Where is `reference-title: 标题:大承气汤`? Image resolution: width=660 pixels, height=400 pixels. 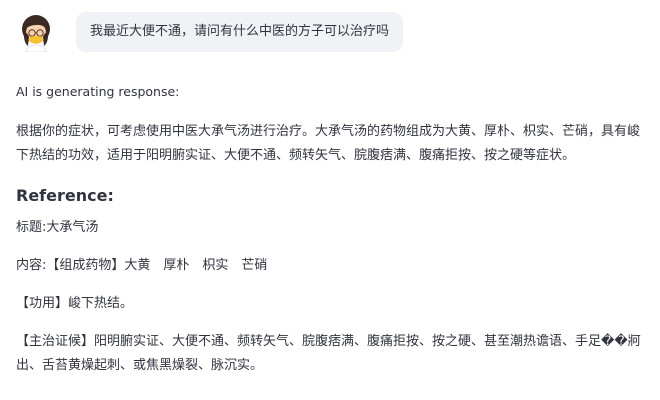 reference-title: 标题:大承气汤 is located at coordinates (57, 227).